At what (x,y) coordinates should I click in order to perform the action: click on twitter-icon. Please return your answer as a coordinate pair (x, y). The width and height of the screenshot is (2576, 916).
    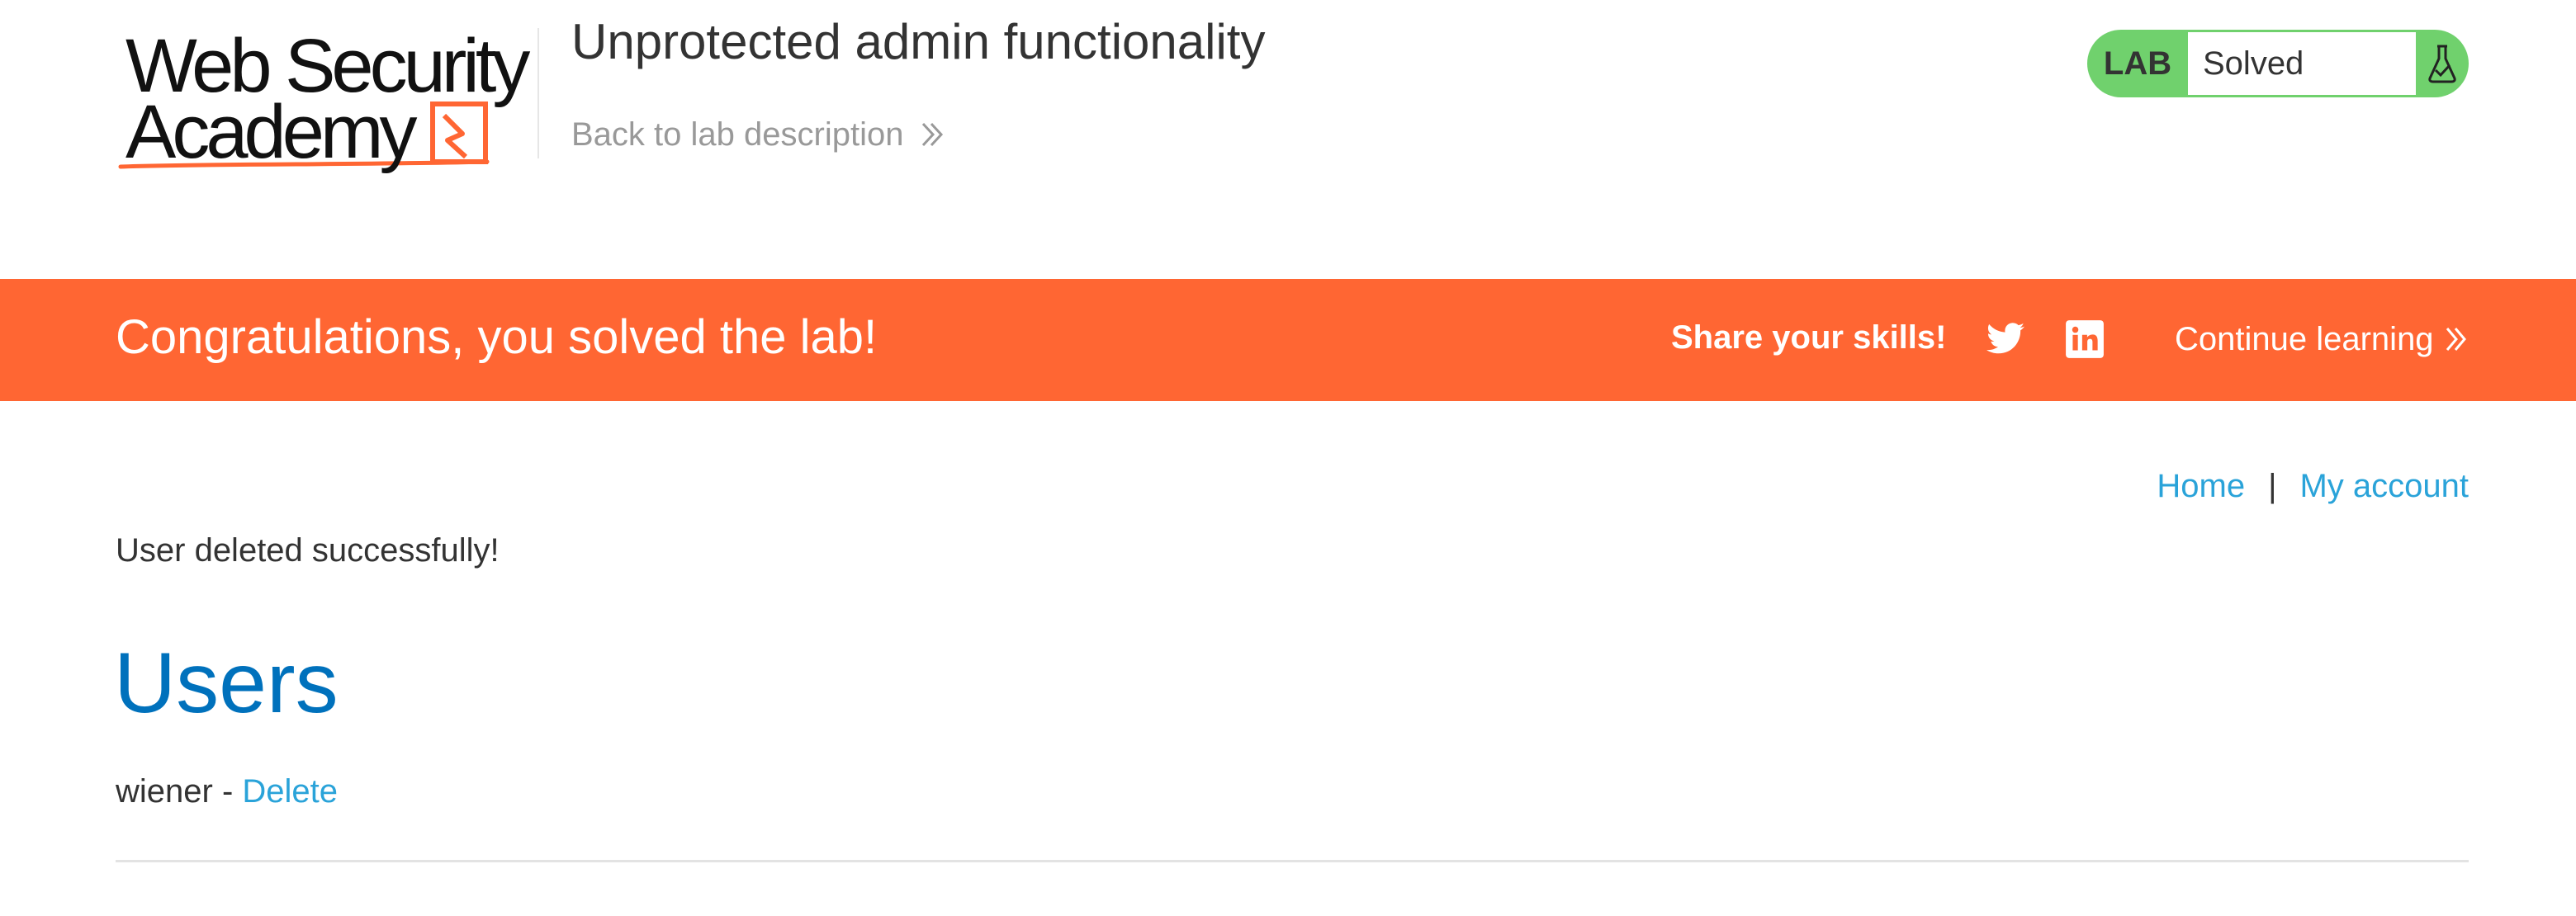
    Looking at the image, I should click on (2005, 338).